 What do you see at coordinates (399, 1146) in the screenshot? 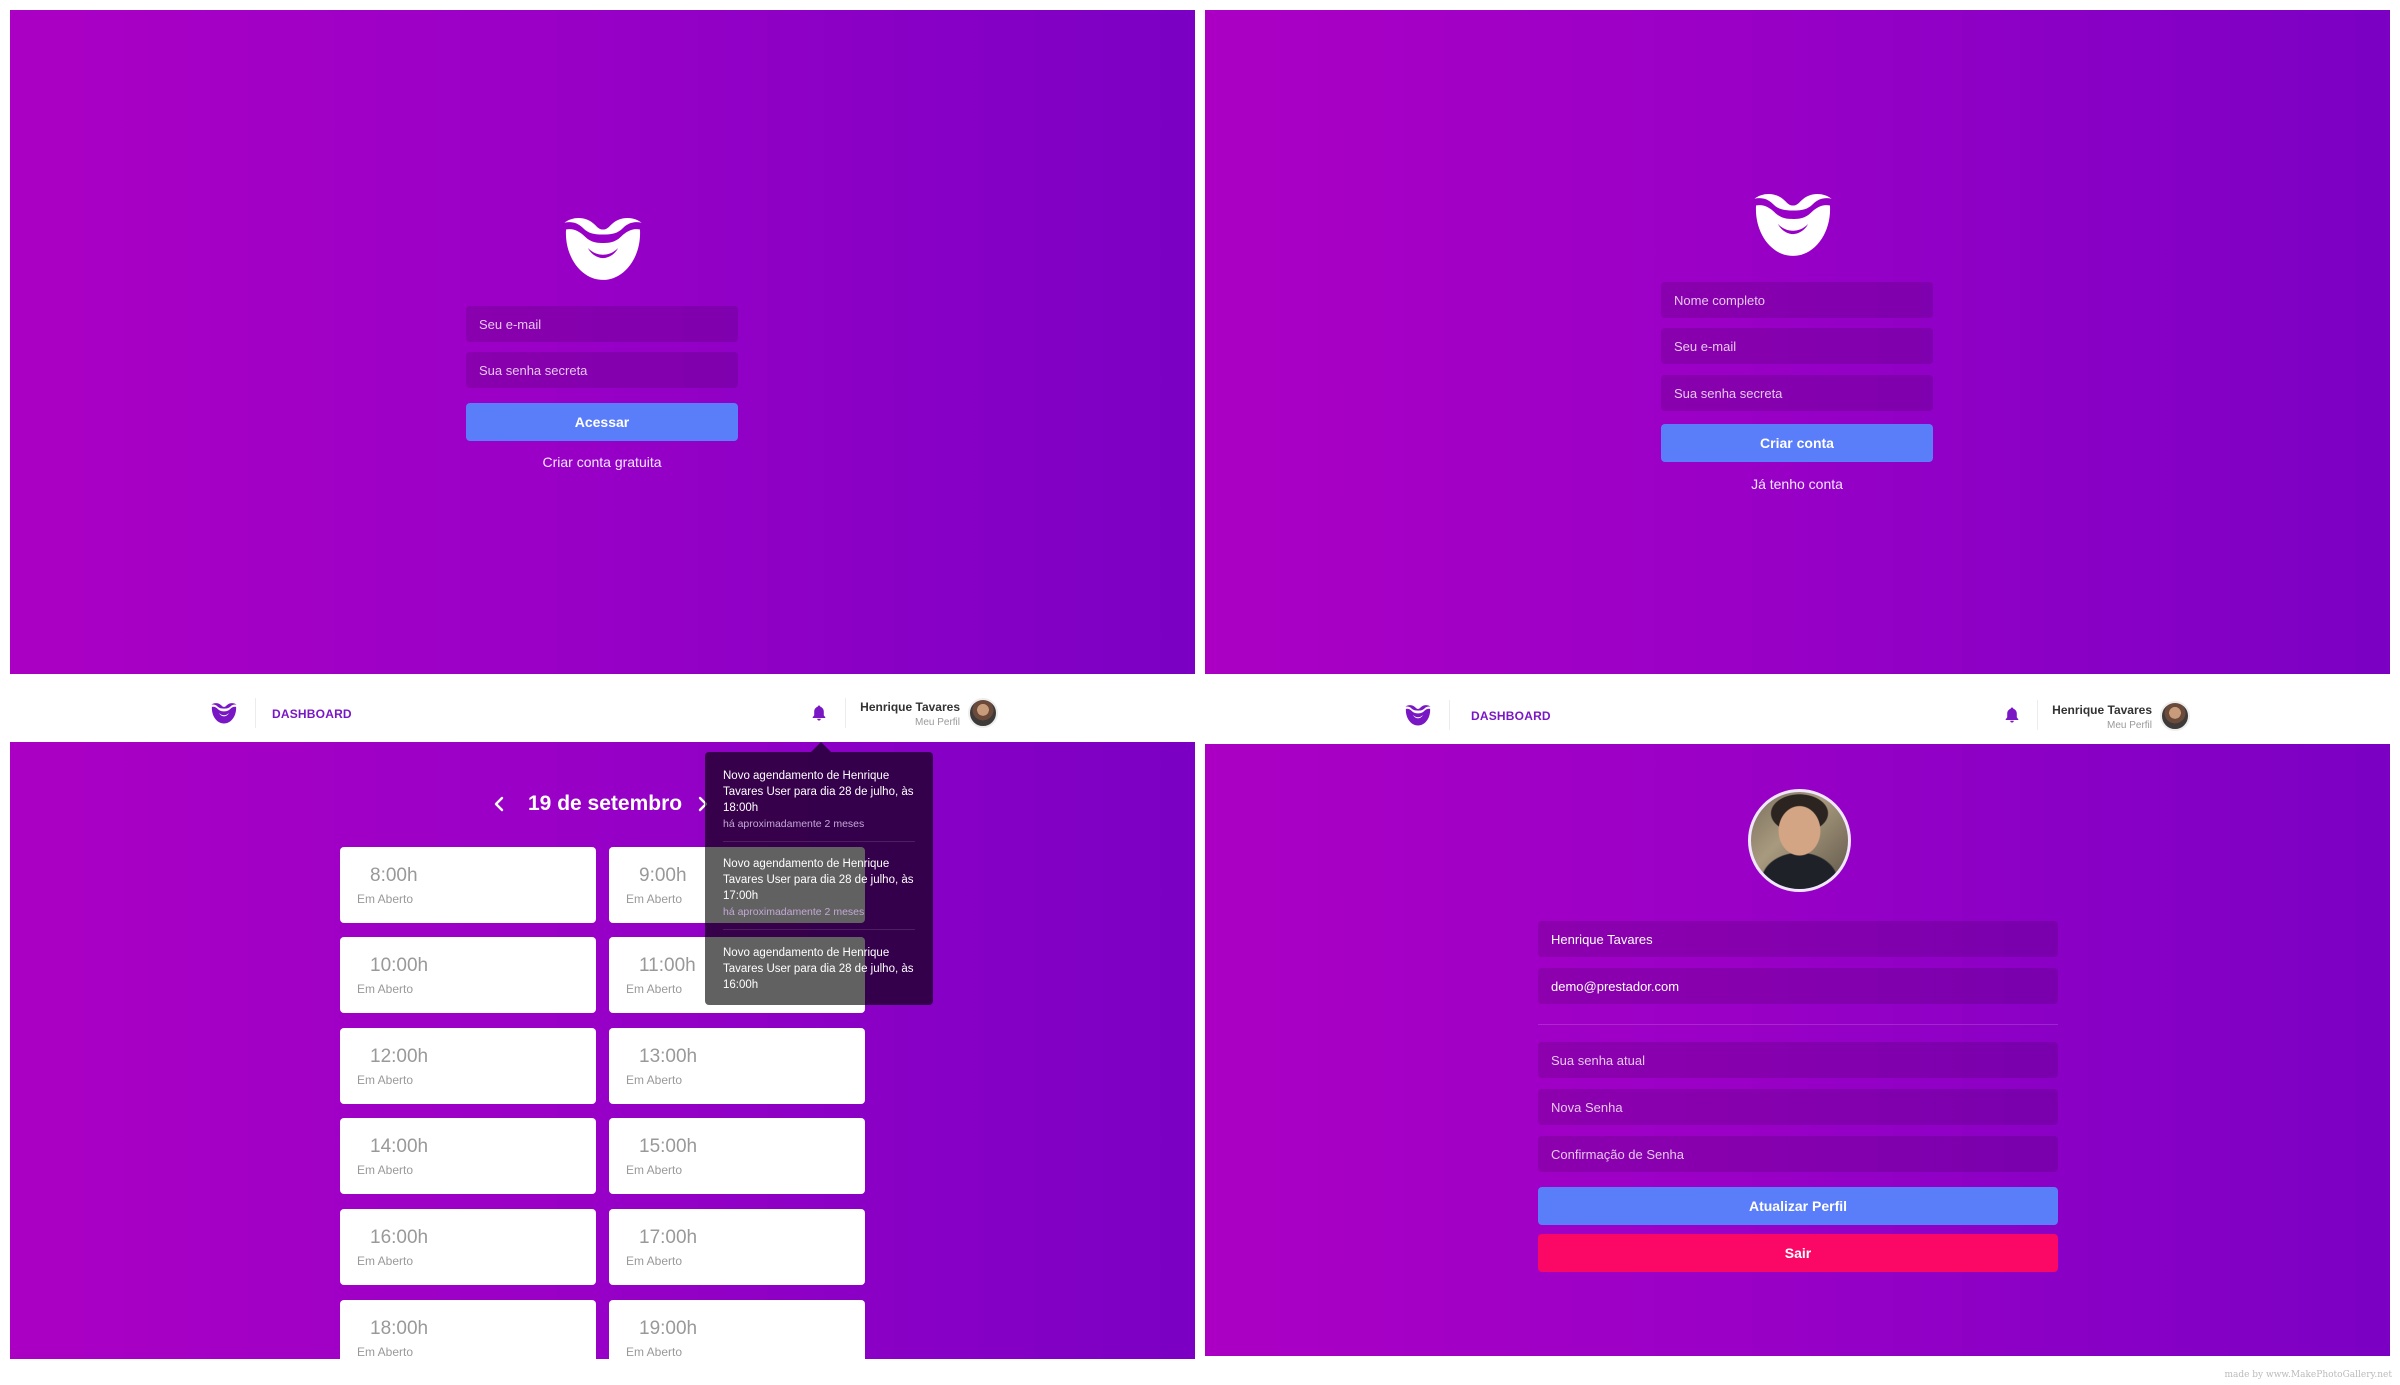
I see `slot-time: 14:00h` at bounding box center [399, 1146].